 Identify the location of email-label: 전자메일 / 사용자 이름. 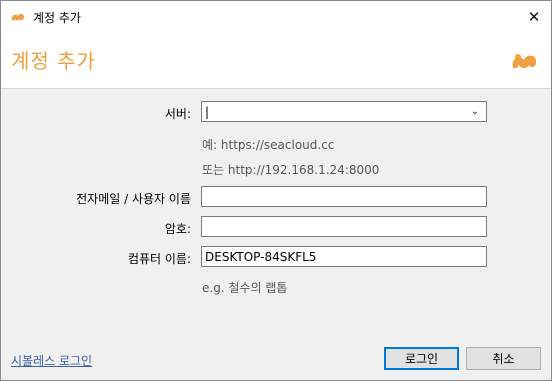
(133, 199).